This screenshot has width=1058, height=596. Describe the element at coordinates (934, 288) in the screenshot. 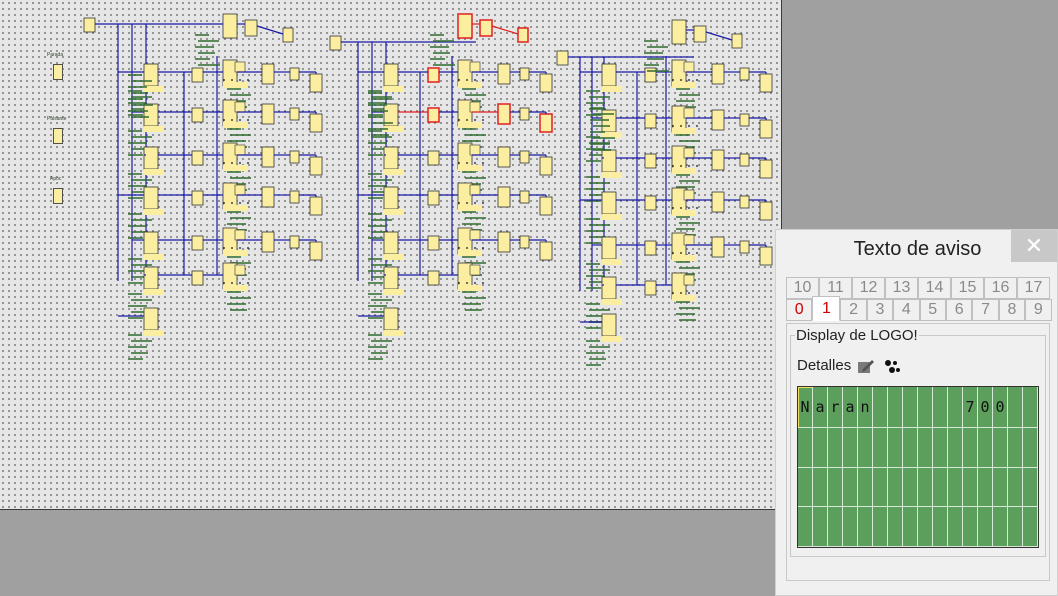

I see `tab-14: 14` at that location.